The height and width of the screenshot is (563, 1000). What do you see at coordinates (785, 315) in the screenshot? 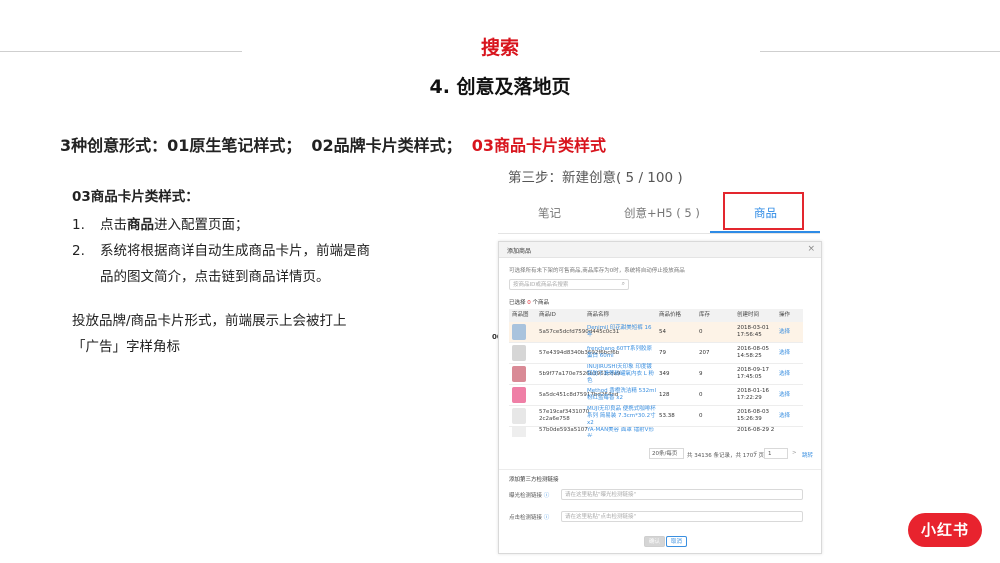
I see `col-action: 操作` at bounding box center [785, 315].